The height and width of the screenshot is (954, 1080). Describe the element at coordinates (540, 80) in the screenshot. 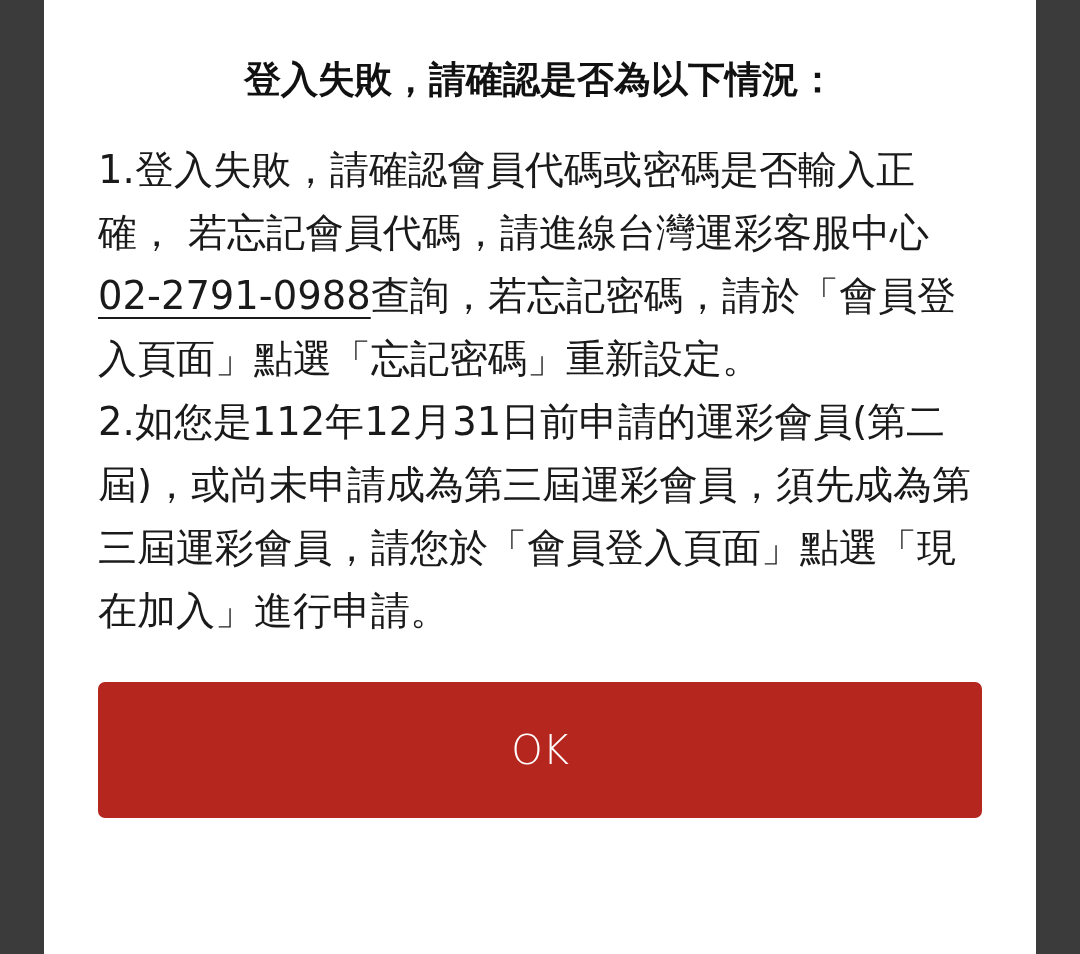

I see `dialog-title: 登入失敗，請確認是否為以下情況：` at that location.